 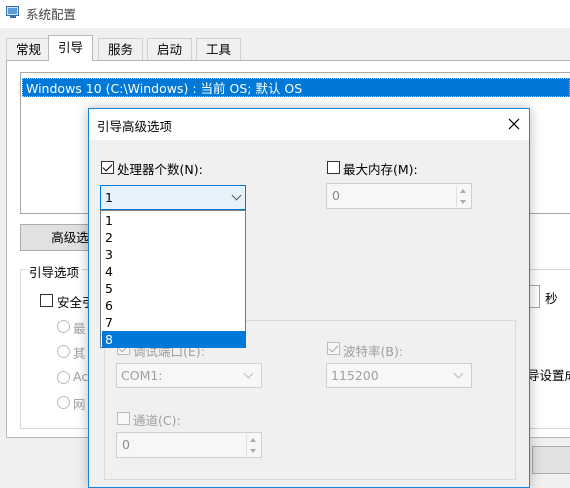 What do you see at coordinates (51, 14) in the screenshot?
I see `window-title: 系统配置` at bounding box center [51, 14].